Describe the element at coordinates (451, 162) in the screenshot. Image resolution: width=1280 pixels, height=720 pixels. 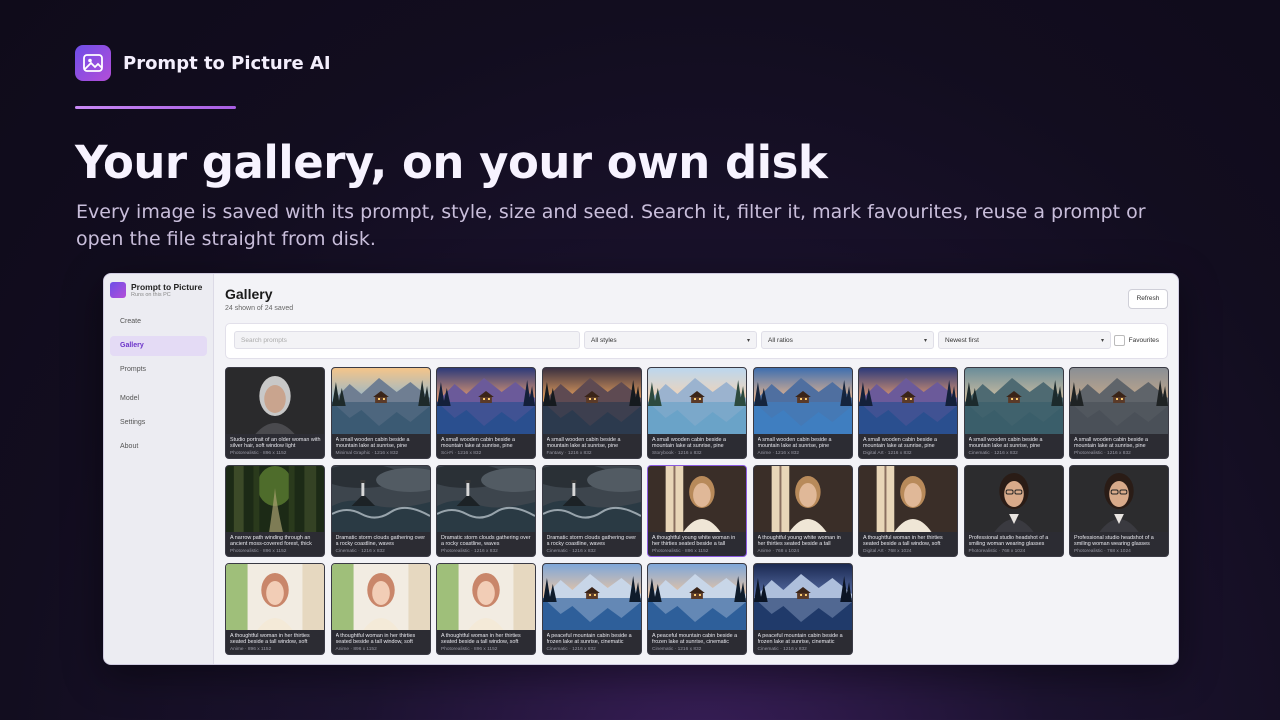
I see `hero-title: Your gallery, on your own disk` at that location.